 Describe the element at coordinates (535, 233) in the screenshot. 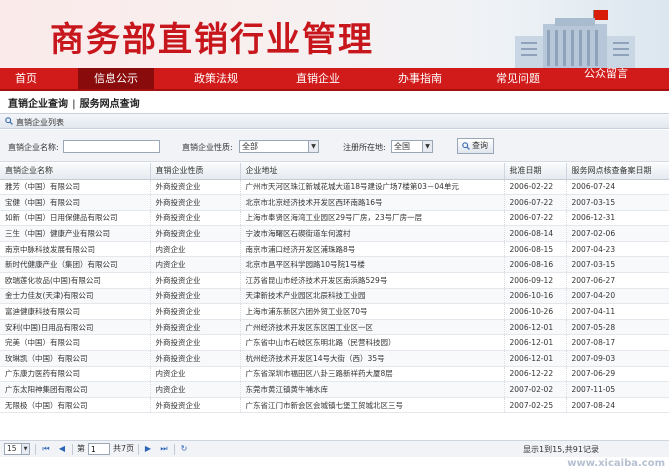

I see `cell-approval-date: 2006-08-14` at that location.